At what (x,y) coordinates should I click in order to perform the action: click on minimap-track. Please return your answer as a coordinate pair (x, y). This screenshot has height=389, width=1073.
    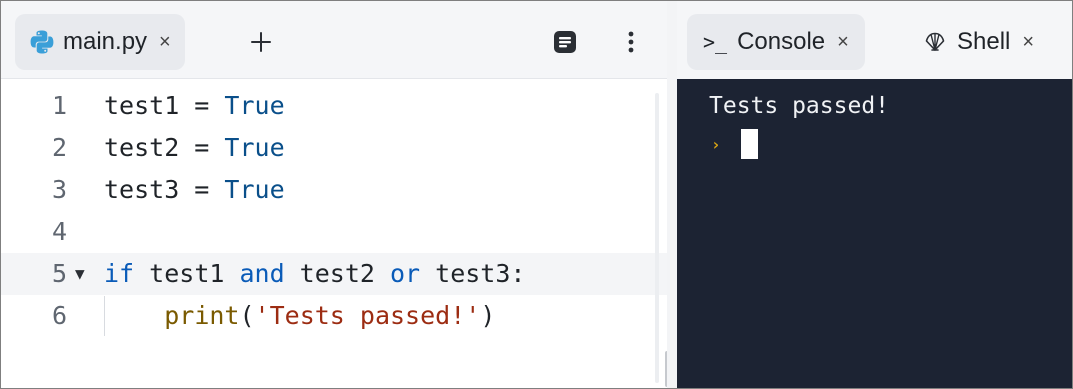
    Looking at the image, I should click on (657, 238).